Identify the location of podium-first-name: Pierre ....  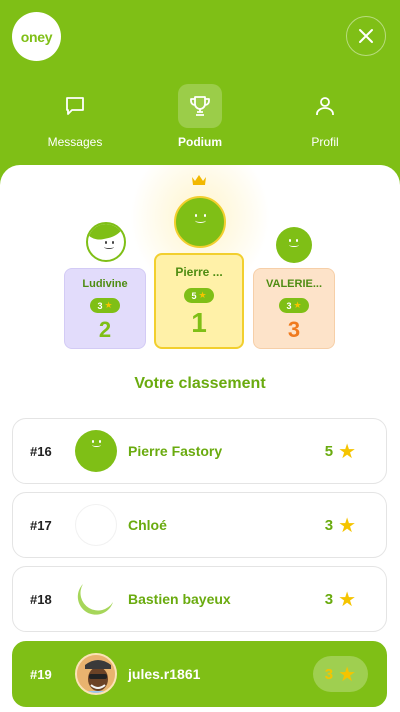
(199, 272).